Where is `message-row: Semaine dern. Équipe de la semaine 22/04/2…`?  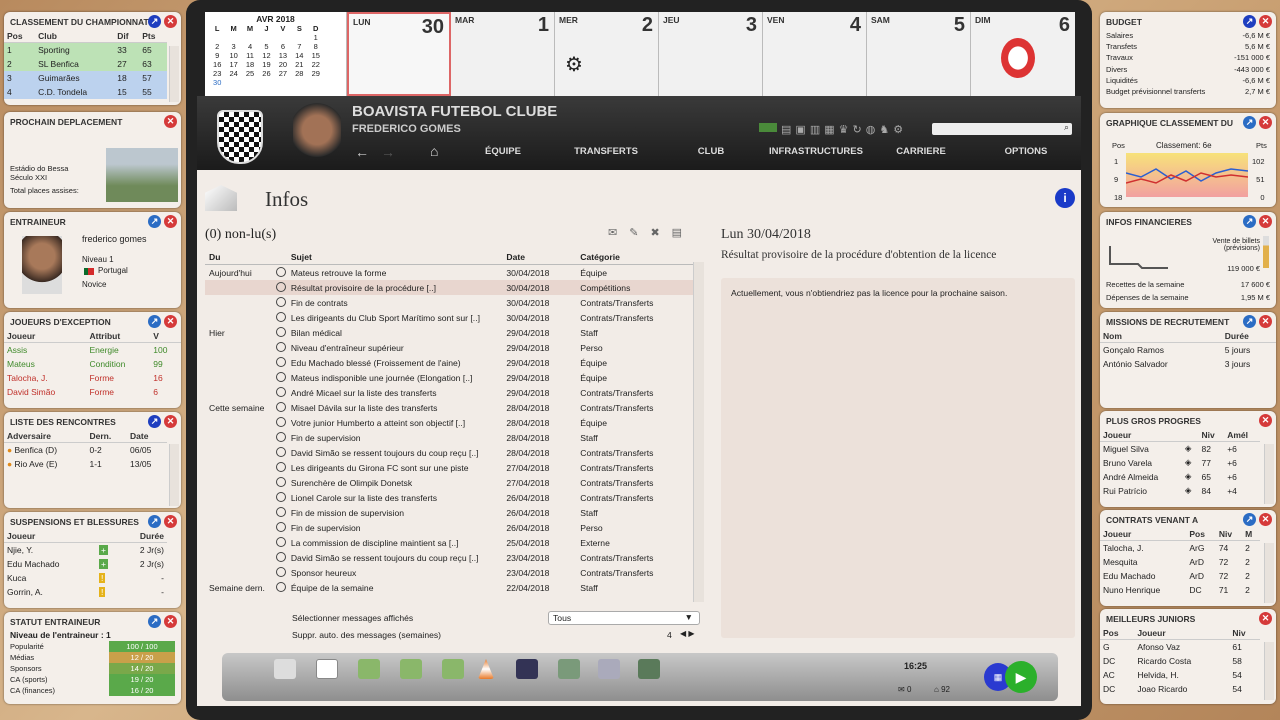
message-row: Semaine dern. Équipe de la semaine 22/04/2… is located at coordinates (450, 587).